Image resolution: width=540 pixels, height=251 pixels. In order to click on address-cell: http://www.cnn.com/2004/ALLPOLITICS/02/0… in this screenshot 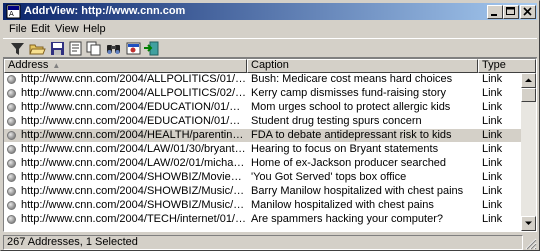, I will do `click(133, 93)`.